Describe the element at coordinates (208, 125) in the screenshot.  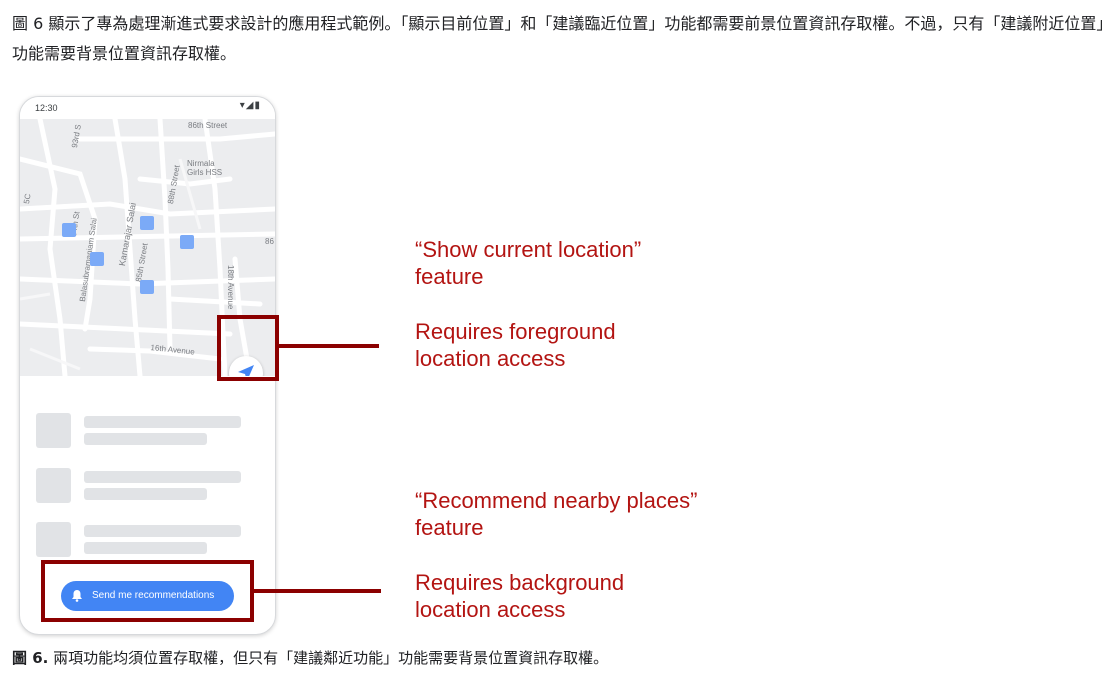
I see `street-label: 86th Street` at that location.